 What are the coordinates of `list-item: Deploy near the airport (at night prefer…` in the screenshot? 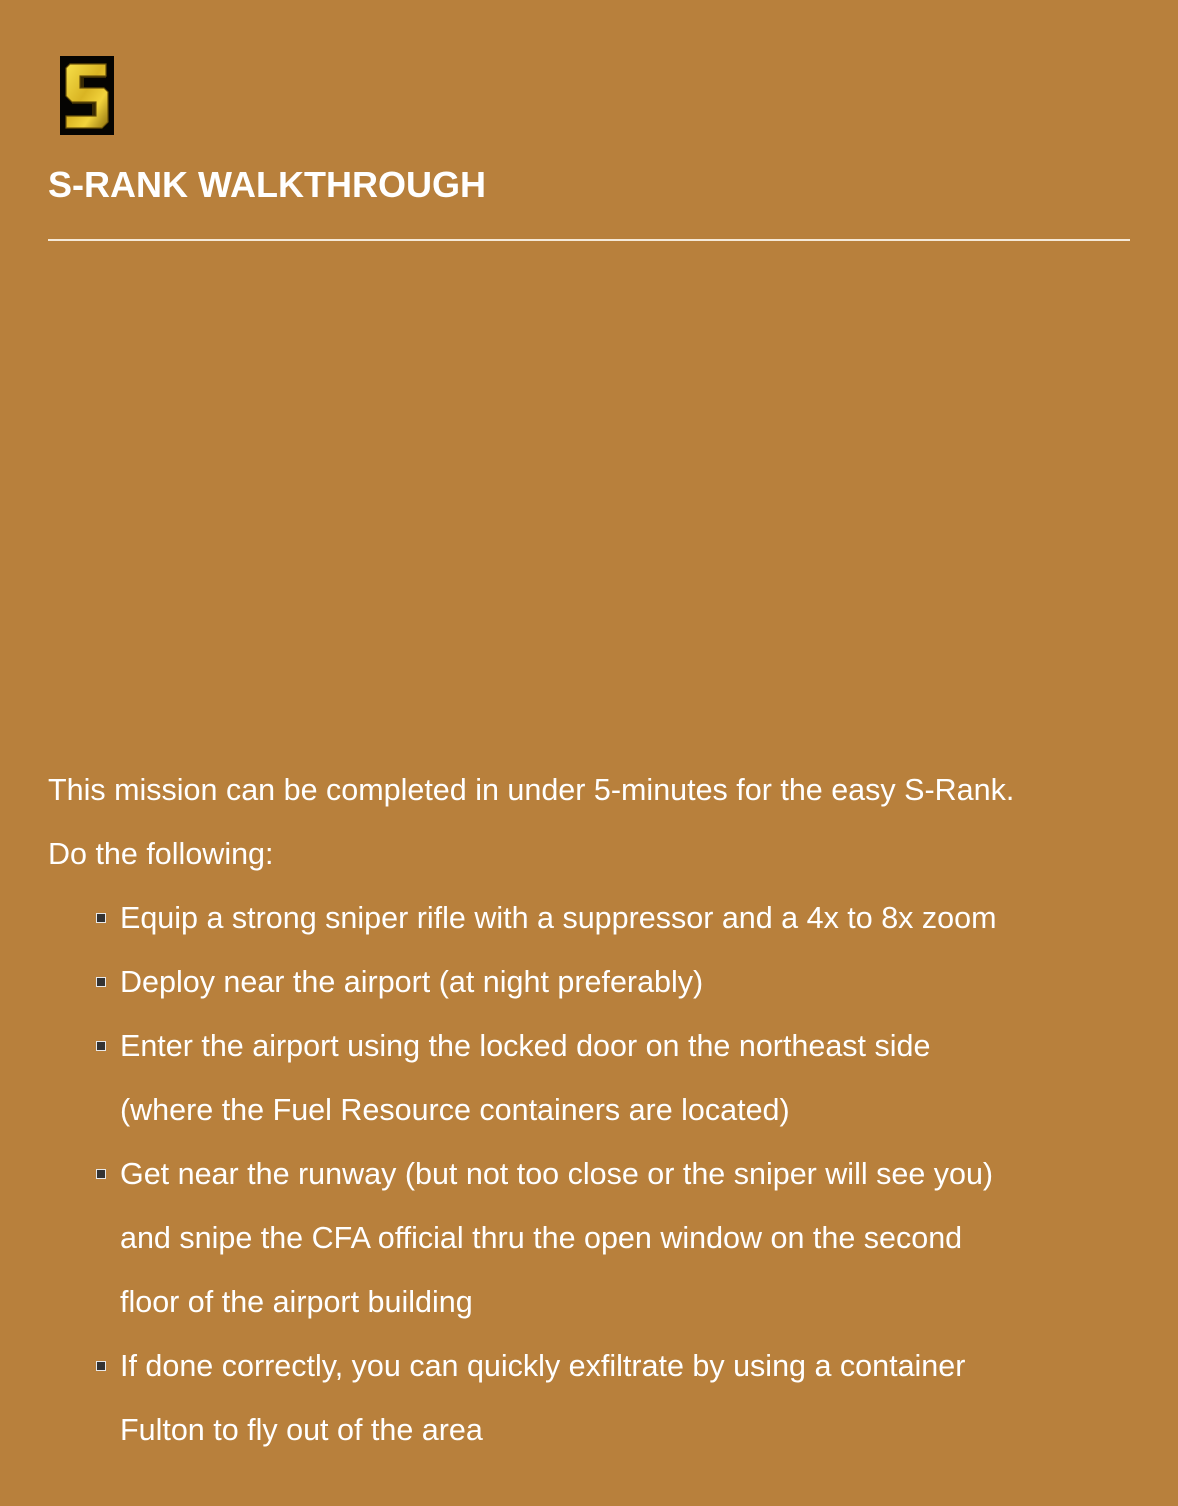 It's located at (622, 982).